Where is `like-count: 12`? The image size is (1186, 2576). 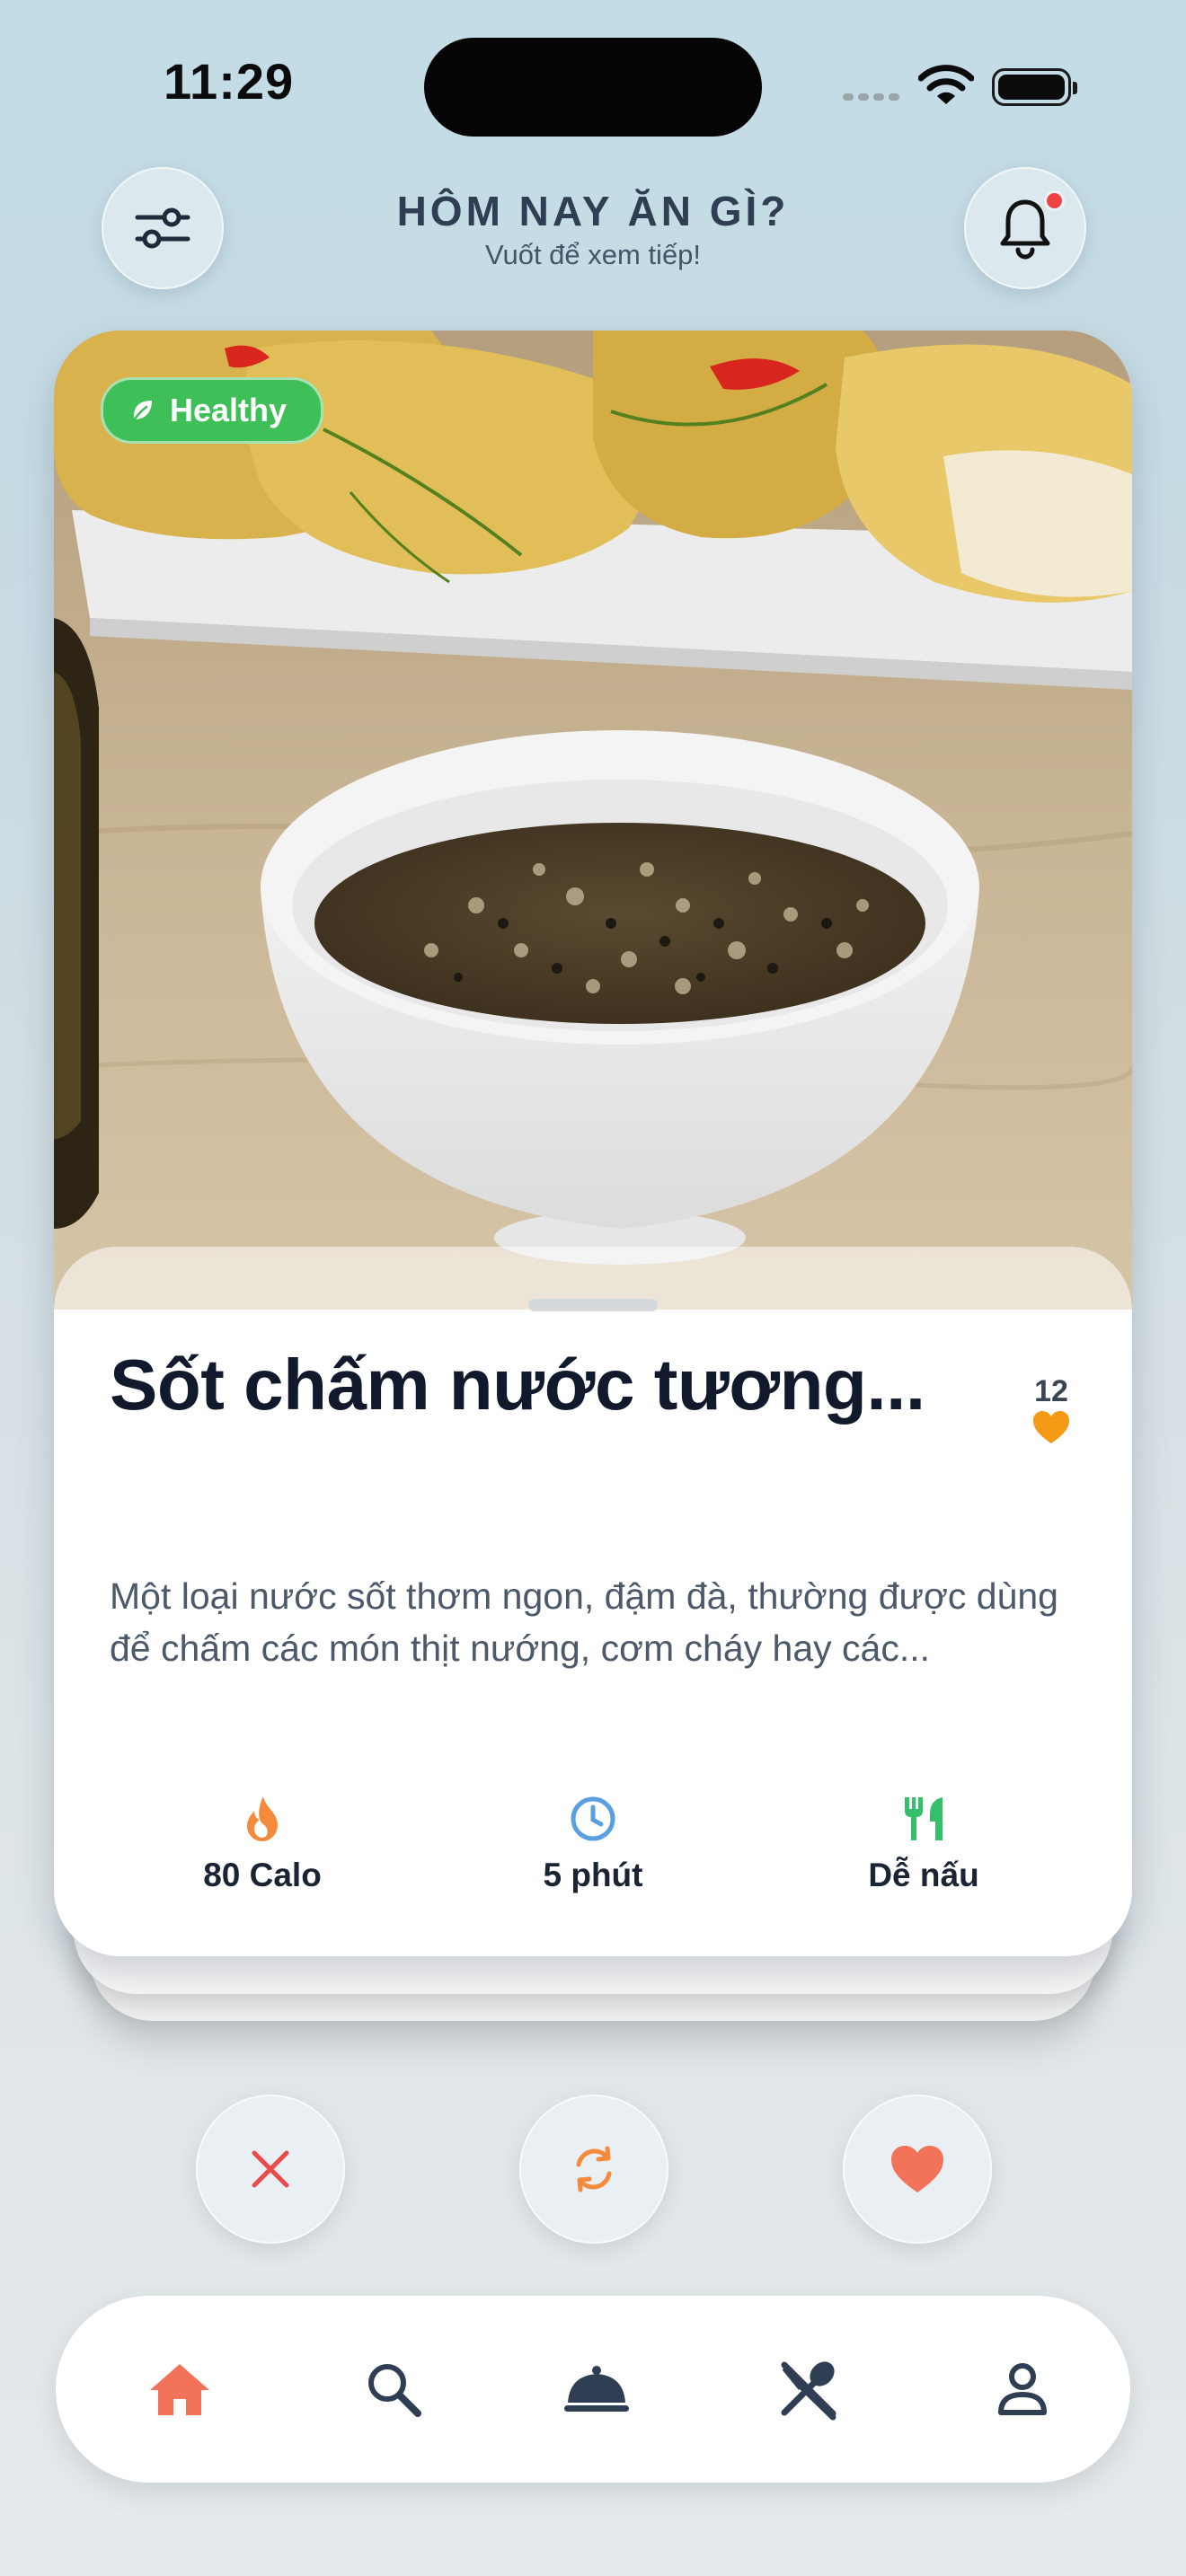
like-count: 12 is located at coordinates (1051, 1391).